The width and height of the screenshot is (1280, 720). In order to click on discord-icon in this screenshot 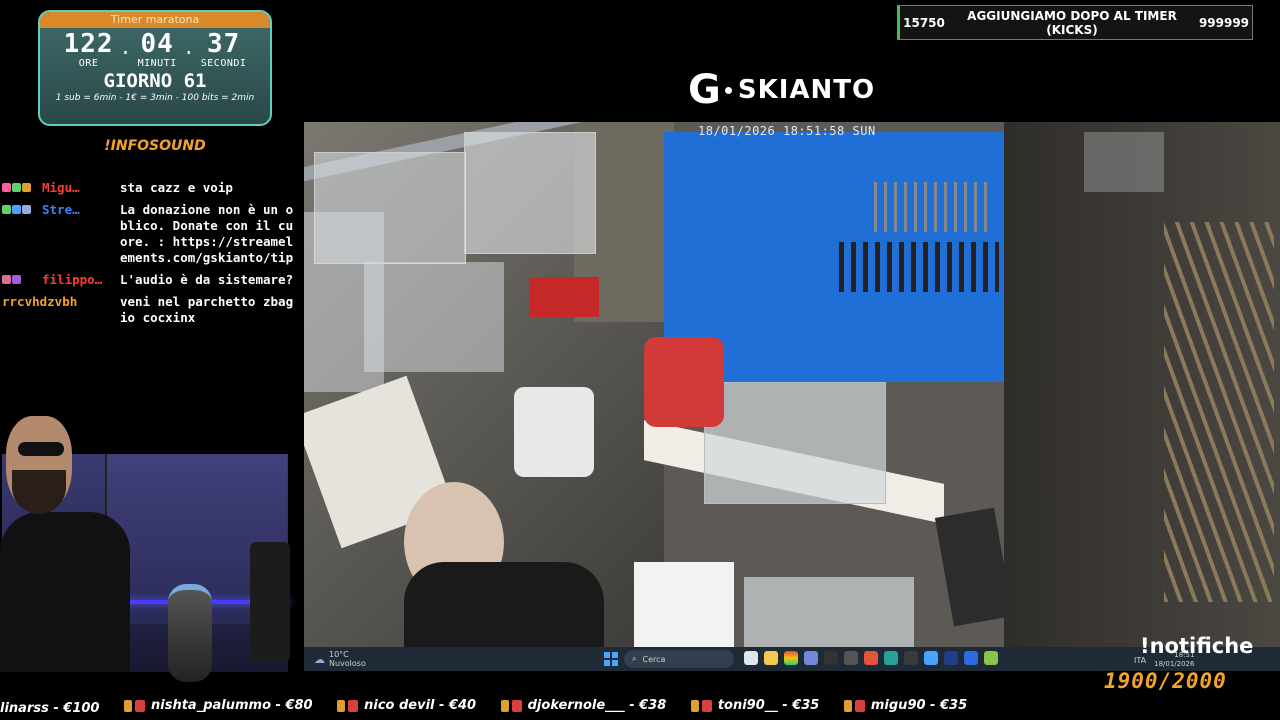, I will do `click(811, 658)`.